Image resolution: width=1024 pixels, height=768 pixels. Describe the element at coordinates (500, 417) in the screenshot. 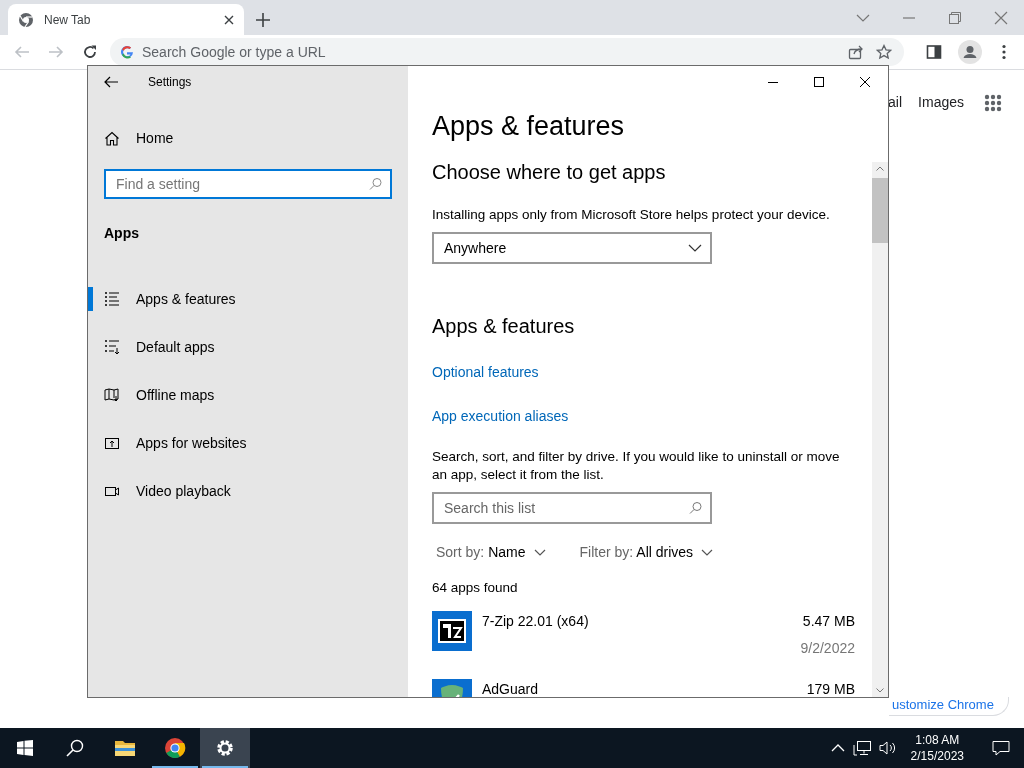

I see `link: App execution aliases` at that location.